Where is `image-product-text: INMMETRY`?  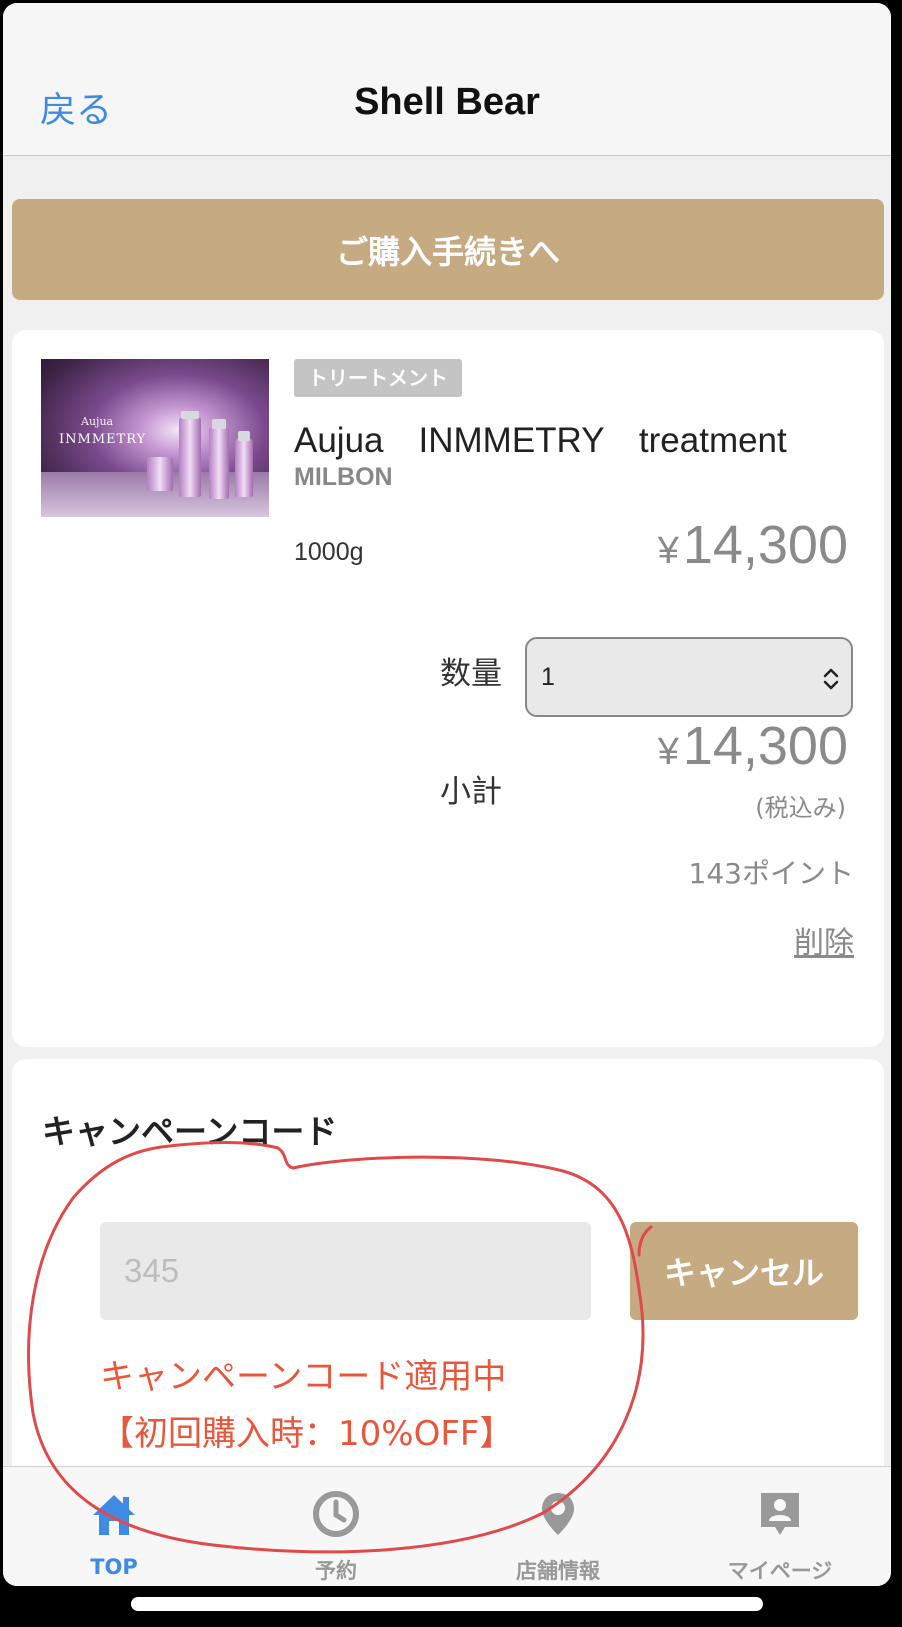
image-product-text: INMMETRY is located at coordinates (103, 439).